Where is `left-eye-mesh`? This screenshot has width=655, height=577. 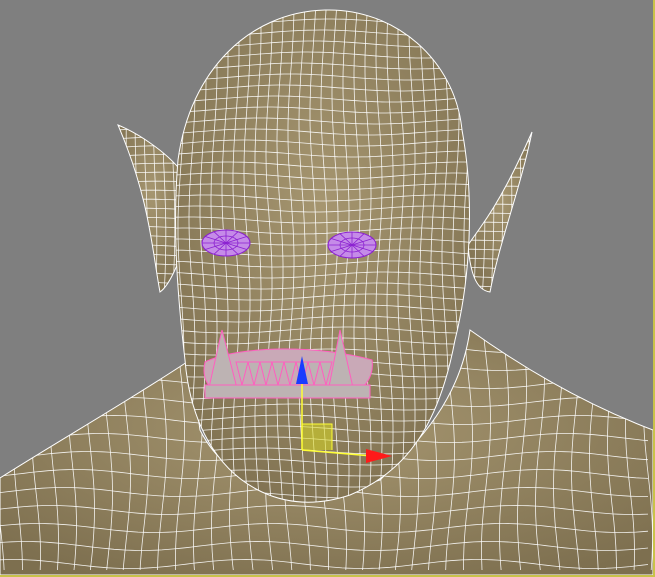
left-eye-mesh is located at coordinates (226, 243).